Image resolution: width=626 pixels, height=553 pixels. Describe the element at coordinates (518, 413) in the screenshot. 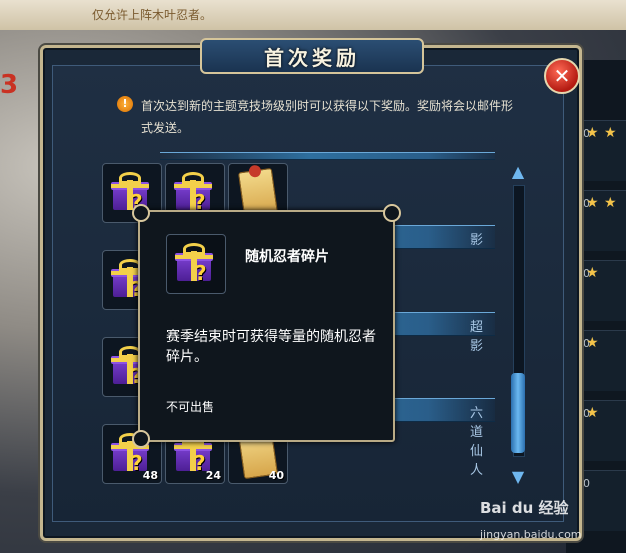

I see `scrollbar-thumb` at that location.